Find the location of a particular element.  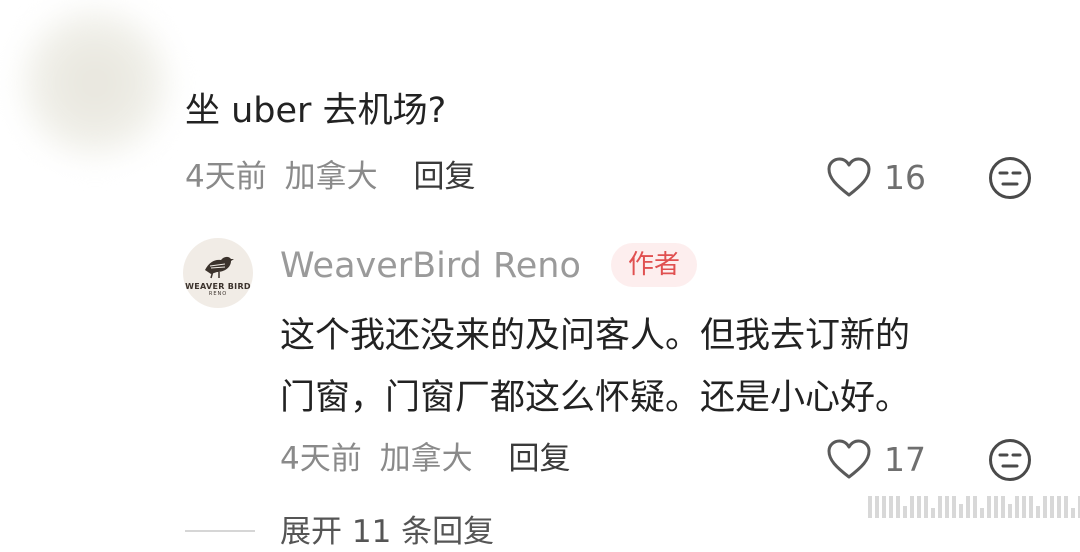

like-button: 17 is located at coordinates (876, 459).